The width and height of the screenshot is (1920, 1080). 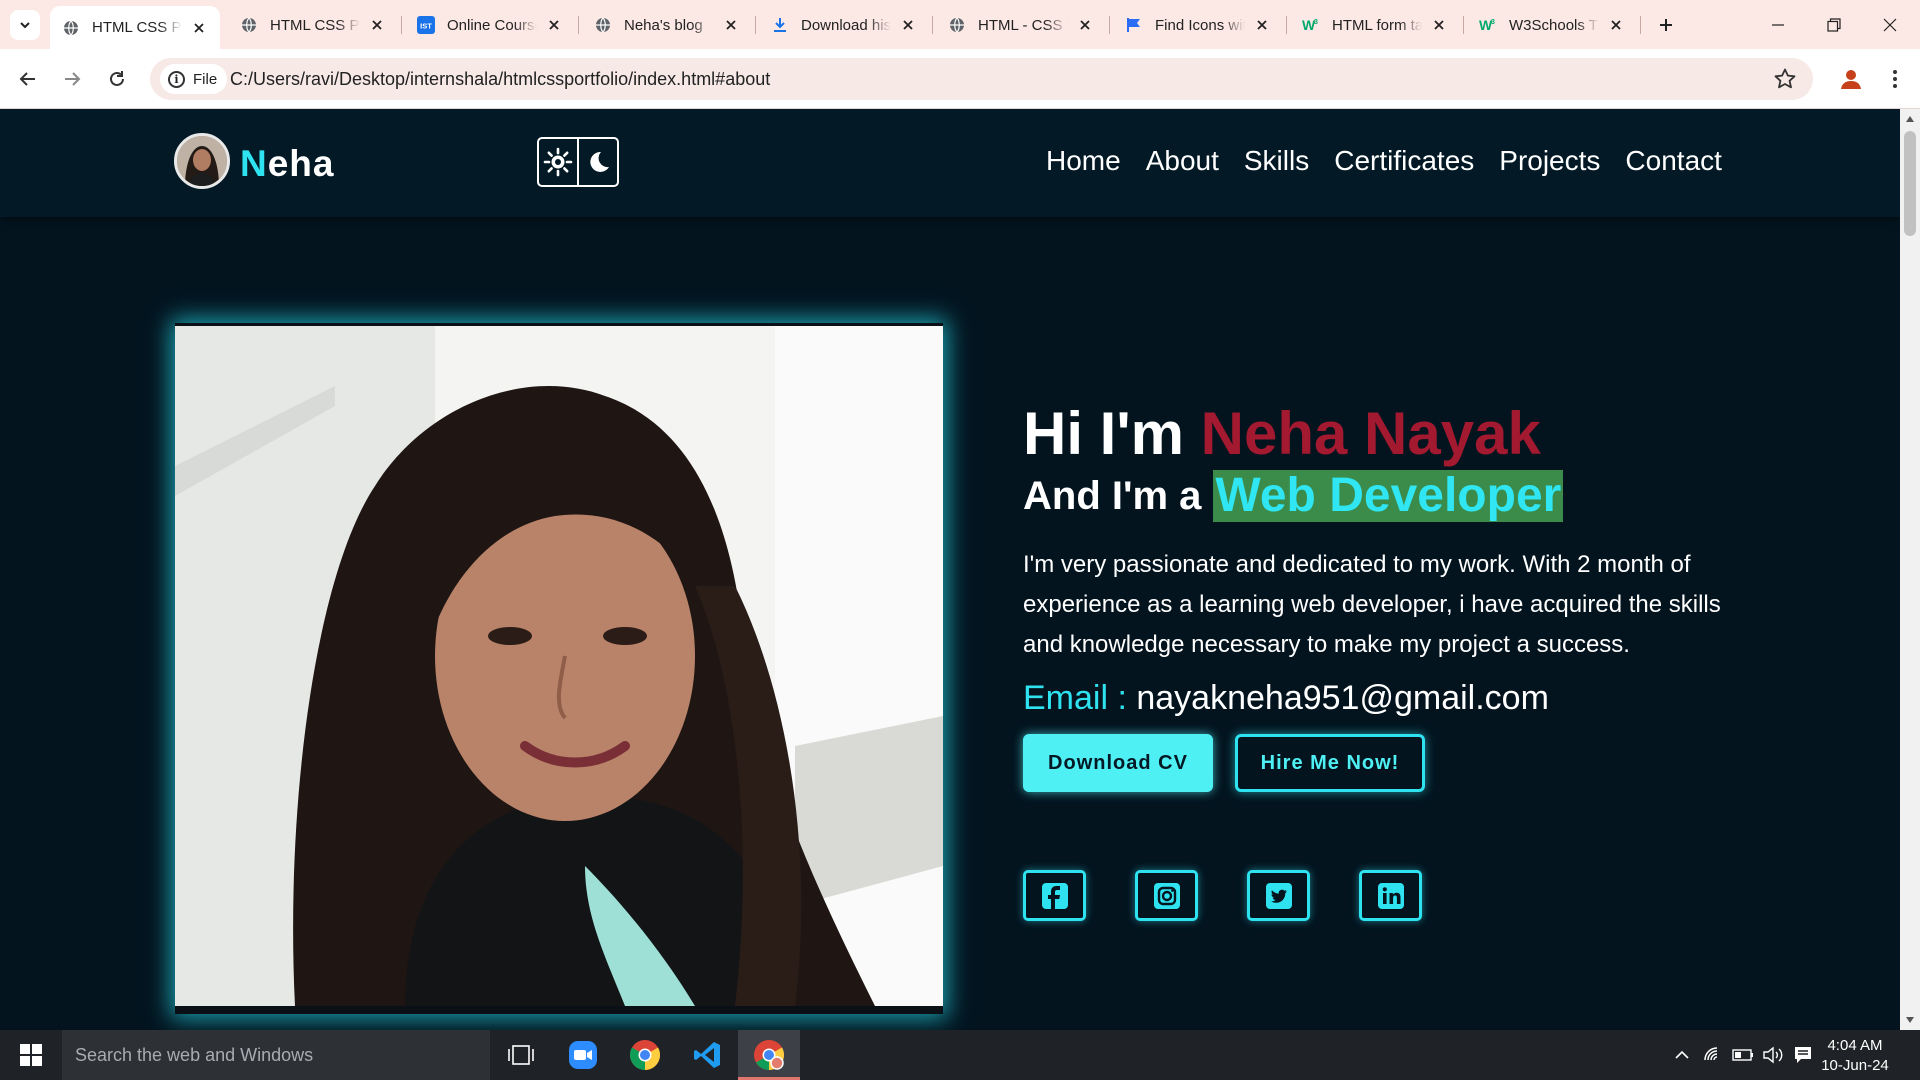 I want to click on nav-projects: Projects, so click(x=1549, y=161).